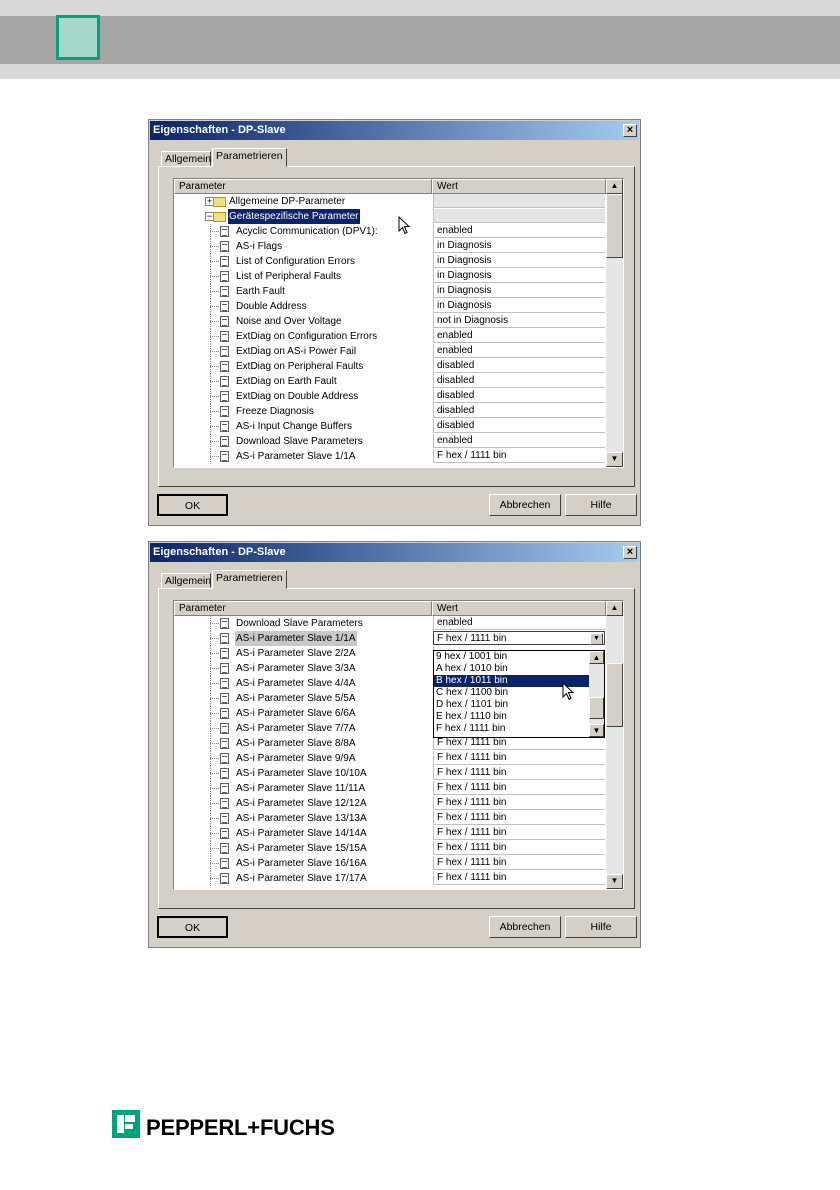 The height and width of the screenshot is (1190, 840). Describe the element at coordinates (390, 351) in the screenshot. I see `parameter-row: ExtDiag on AS-i Power Fail enabled` at that location.